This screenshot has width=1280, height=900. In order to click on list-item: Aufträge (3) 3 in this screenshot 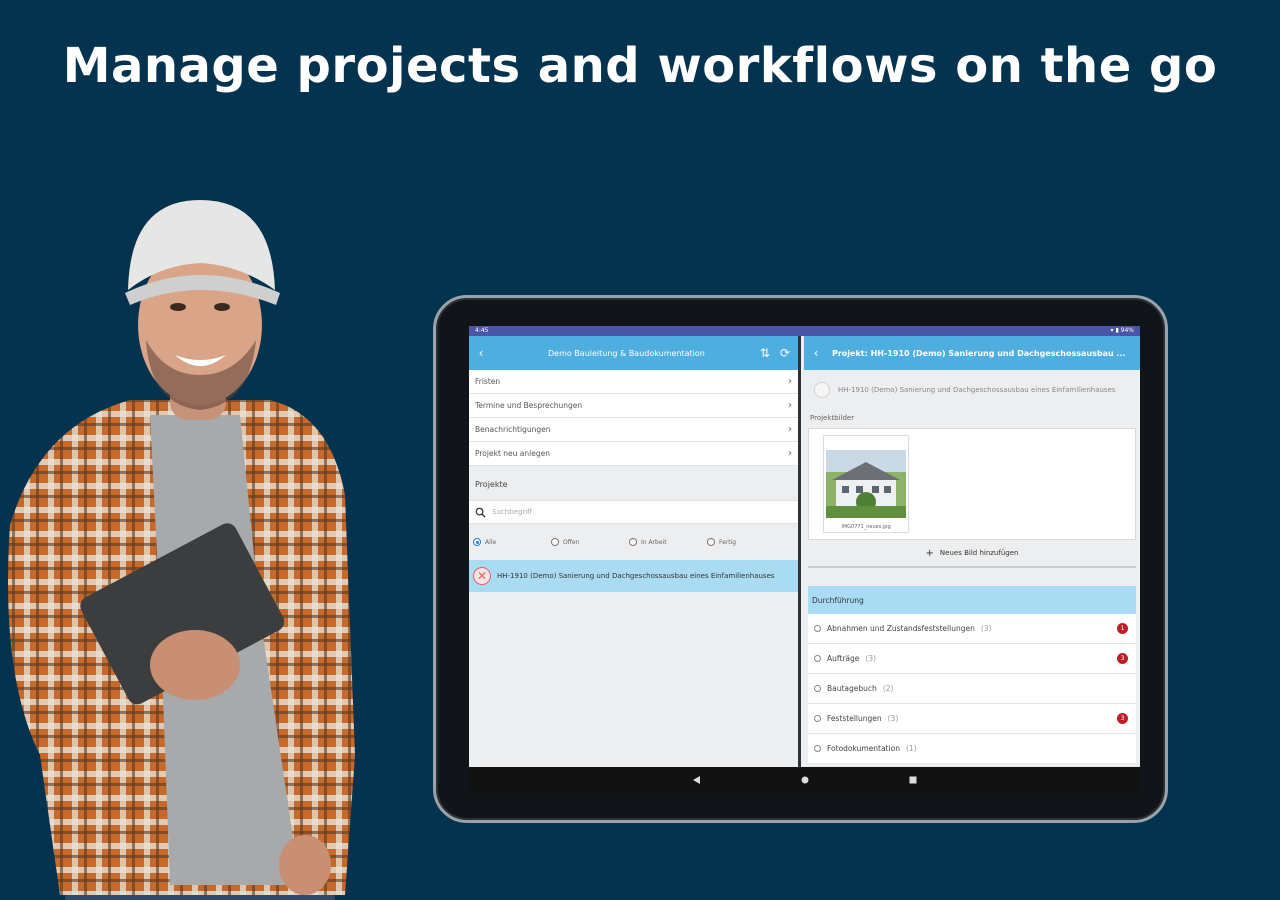, I will do `click(972, 659)`.